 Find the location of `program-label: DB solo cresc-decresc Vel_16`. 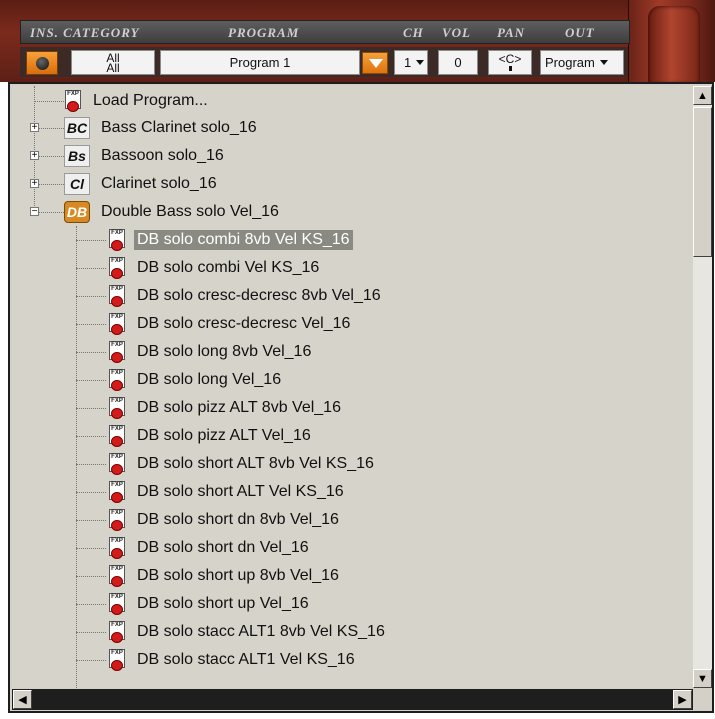

program-label: DB solo cresc-decresc Vel_16 is located at coordinates (244, 323).